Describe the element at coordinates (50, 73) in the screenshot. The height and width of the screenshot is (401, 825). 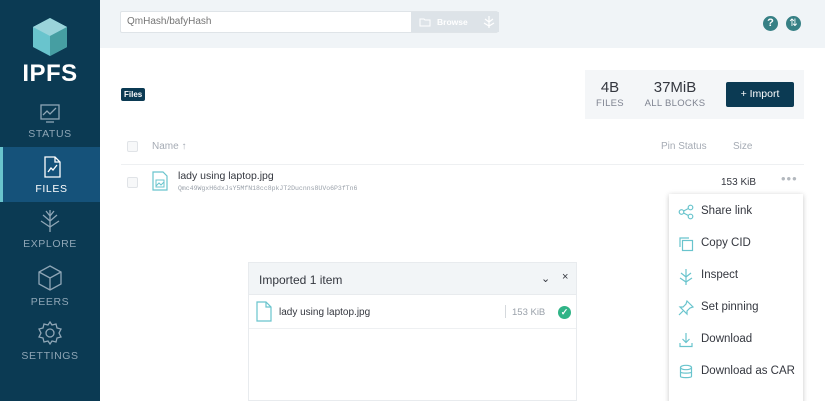
I see `logo-text: IPFS` at that location.